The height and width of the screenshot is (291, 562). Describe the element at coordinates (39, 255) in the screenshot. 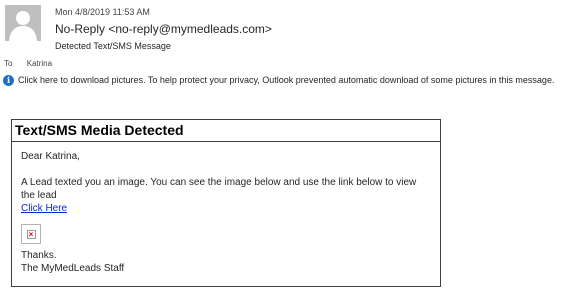

I see `signoff-thanks: Thanks.` at that location.